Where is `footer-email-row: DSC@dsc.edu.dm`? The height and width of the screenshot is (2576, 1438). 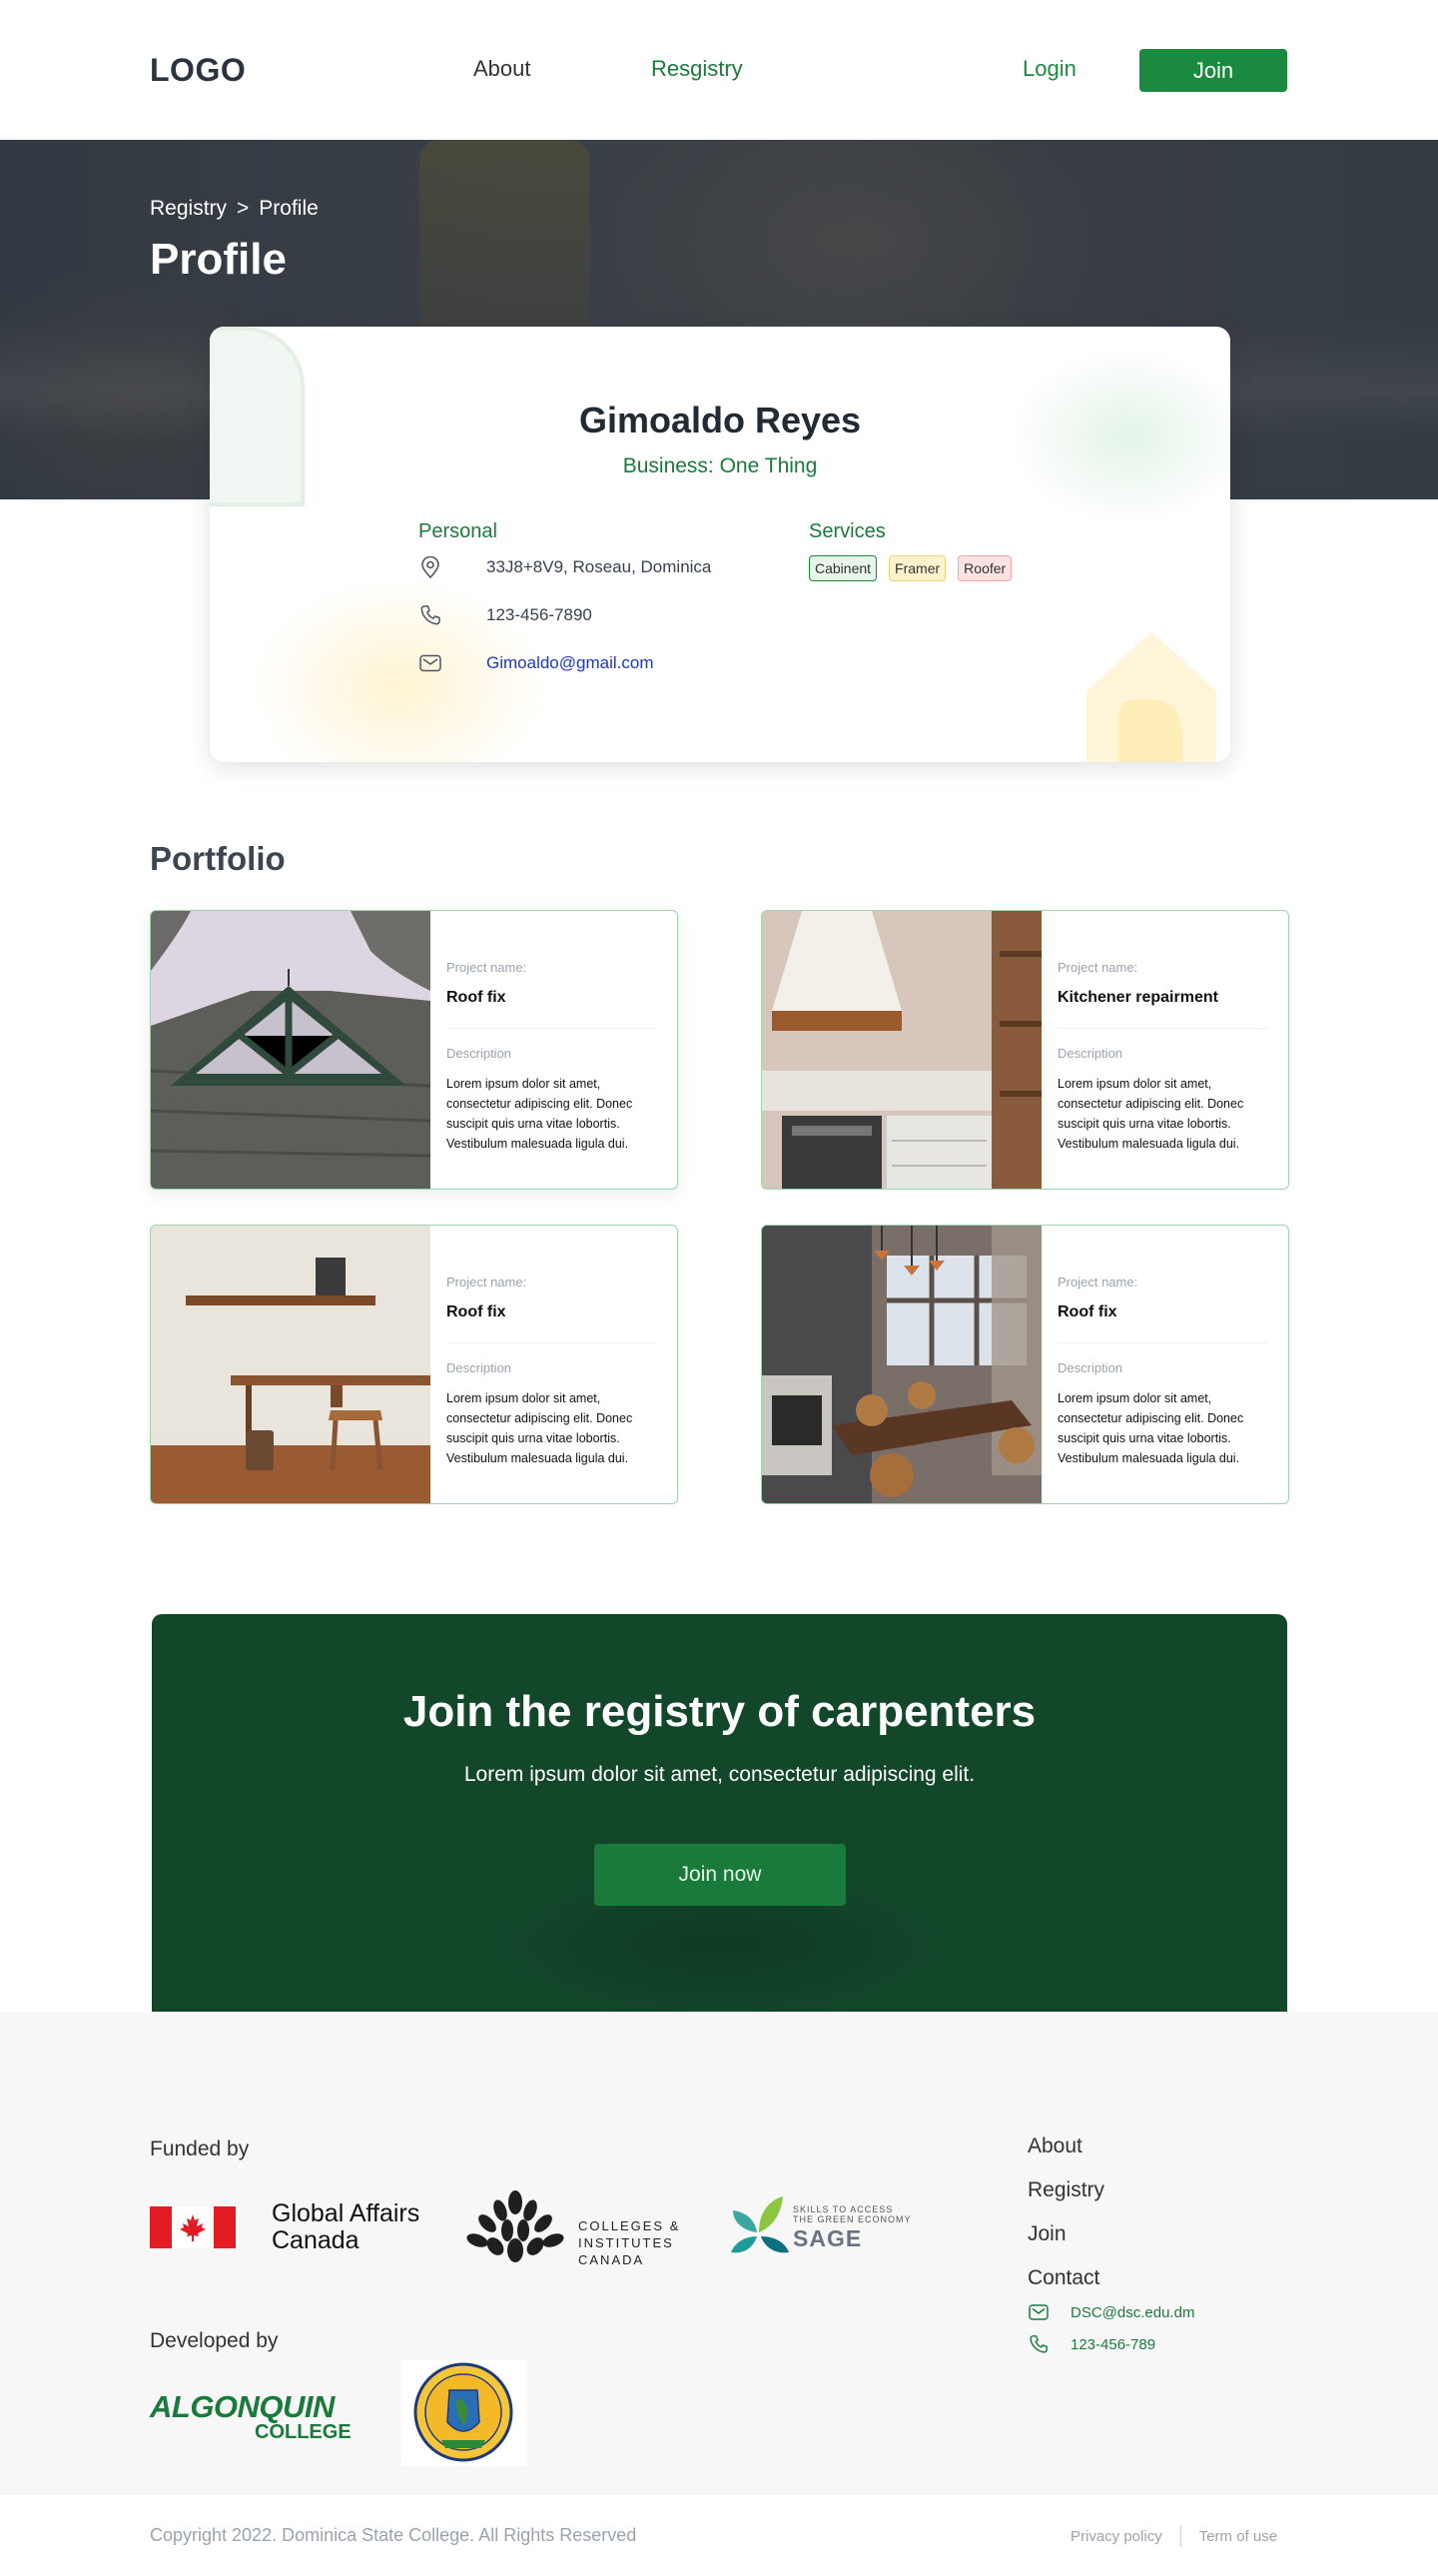
footer-email-row: DSC@dsc.edu.dm is located at coordinates (1111, 2312).